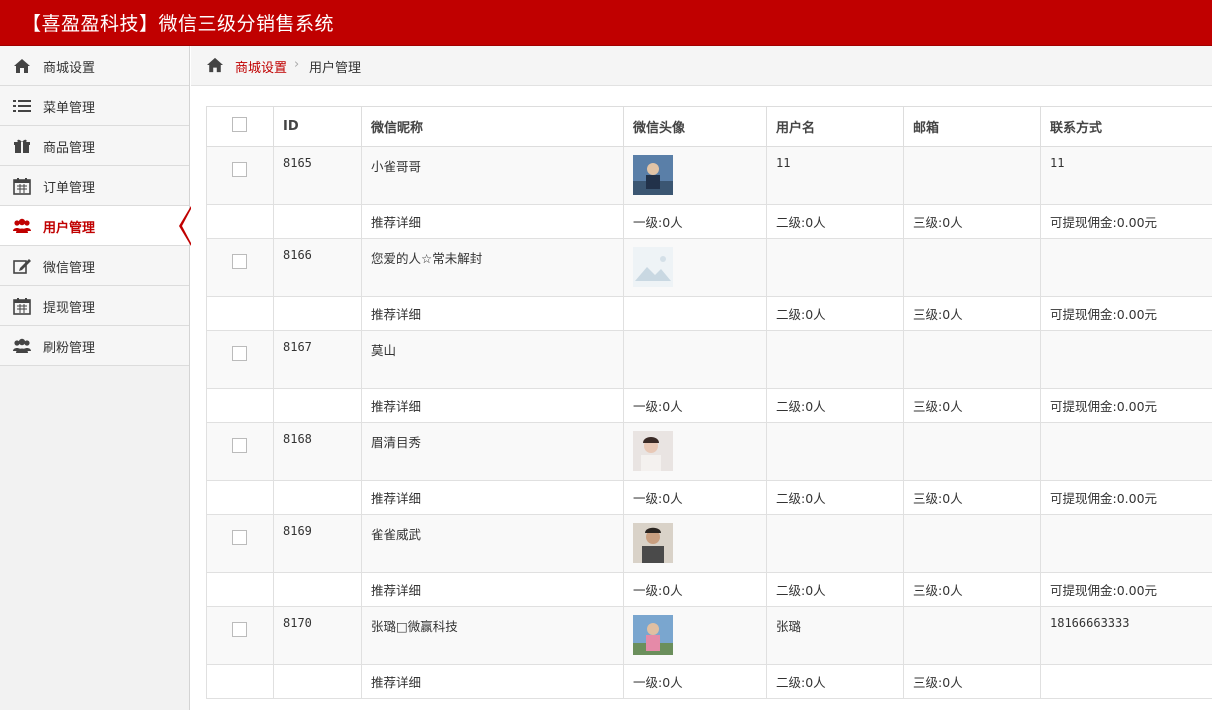 The width and height of the screenshot is (1212, 710). What do you see at coordinates (492, 126) in the screenshot?
I see `column-header: 微信昵称` at bounding box center [492, 126].